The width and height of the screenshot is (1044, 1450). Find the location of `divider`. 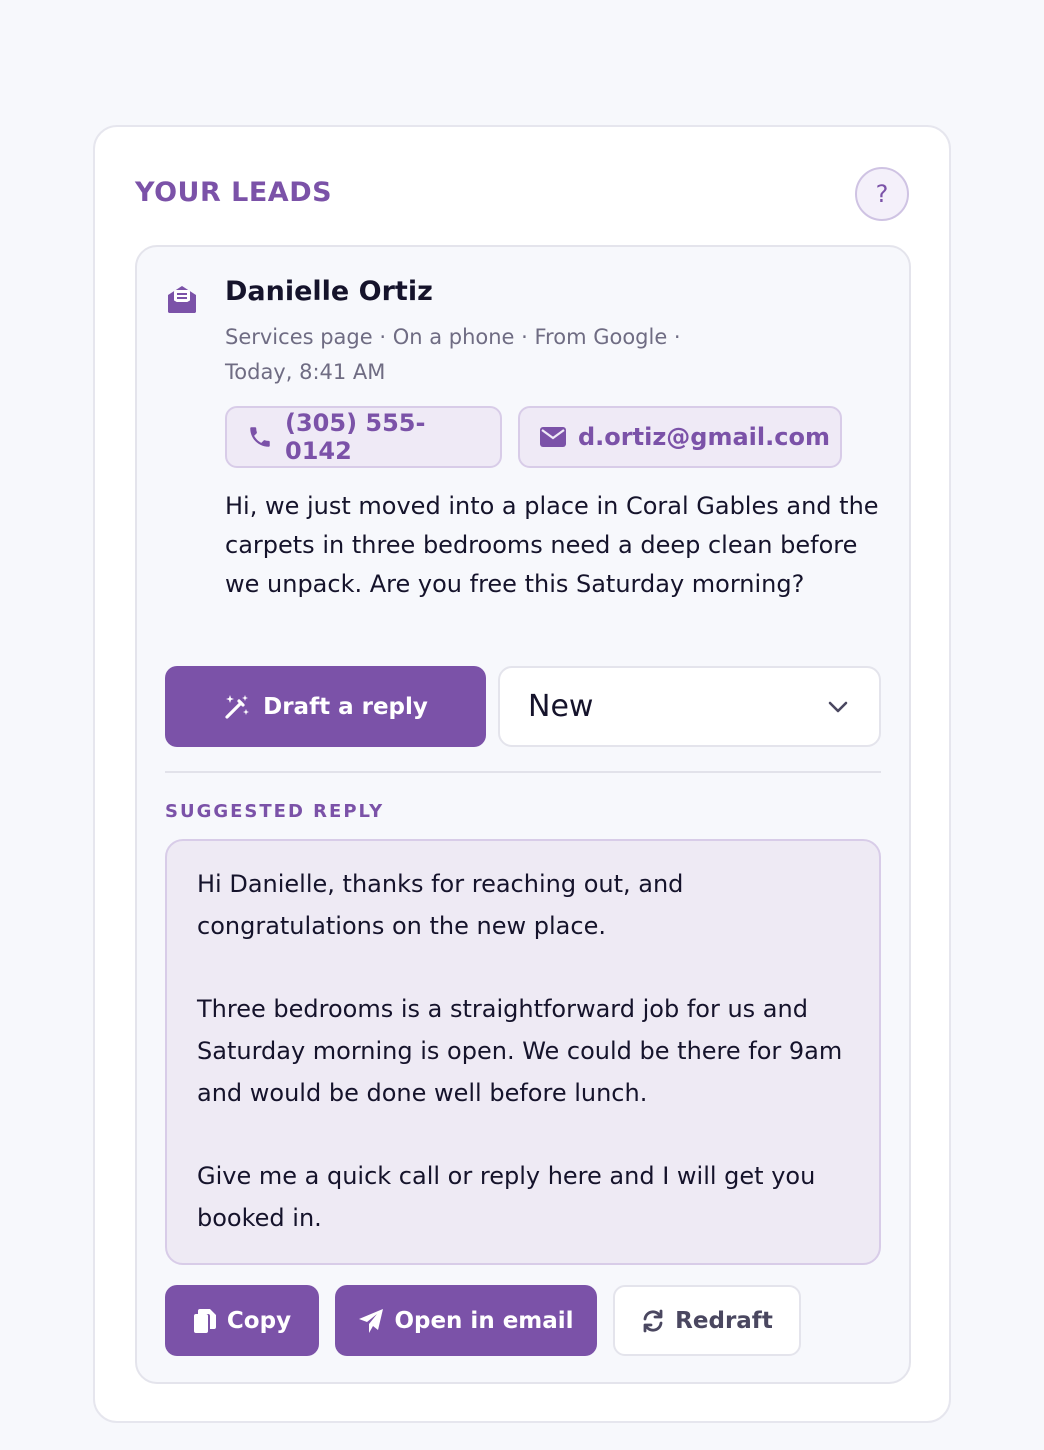

divider is located at coordinates (523, 772).